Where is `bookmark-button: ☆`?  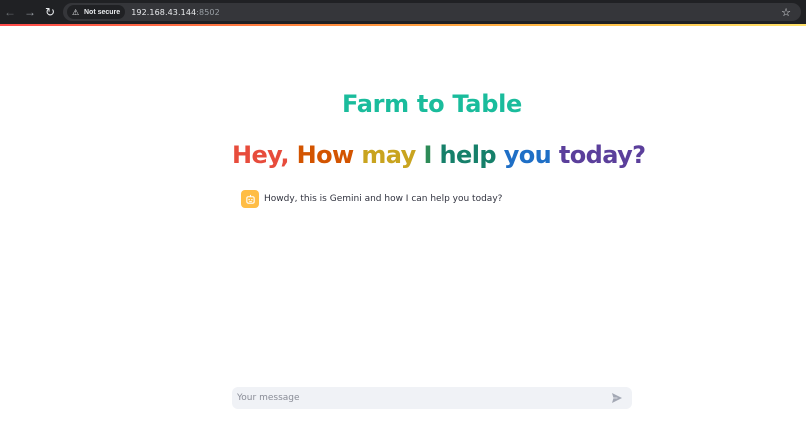
bookmark-button: ☆ is located at coordinates (786, 12).